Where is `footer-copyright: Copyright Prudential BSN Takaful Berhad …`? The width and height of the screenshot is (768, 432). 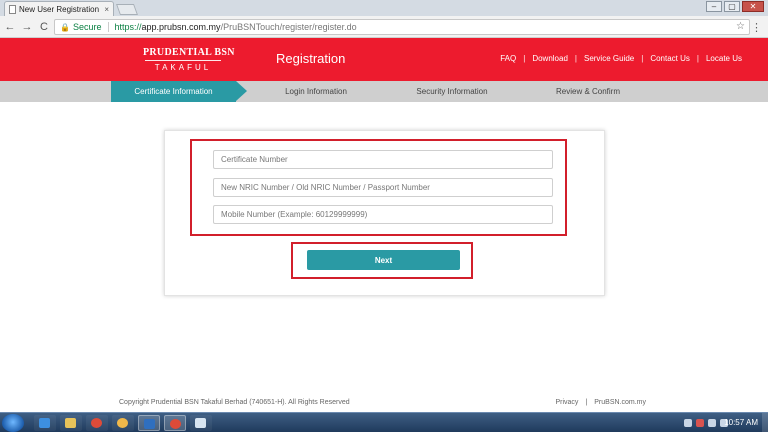
footer-copyright: Copyright Prudential BSN Takaful Berhad … is located at coordinates (234, 402).